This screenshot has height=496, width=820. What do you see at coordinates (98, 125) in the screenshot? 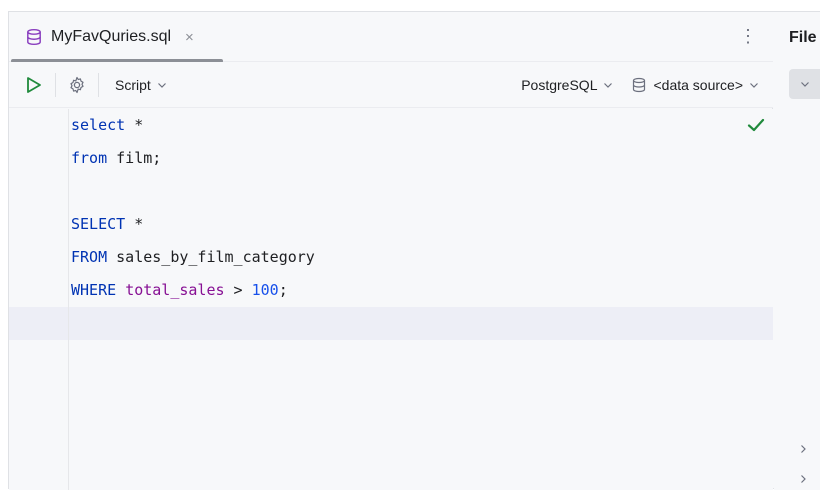
I see `code-token: select` at bounding box center [98, 125].